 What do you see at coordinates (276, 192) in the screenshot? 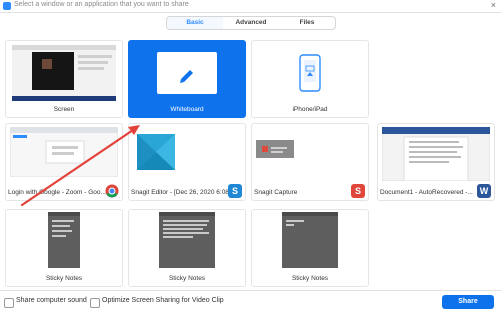
I see `tile-snagit-capture-label: Snagit Capture` at bounding box center [276, 192].